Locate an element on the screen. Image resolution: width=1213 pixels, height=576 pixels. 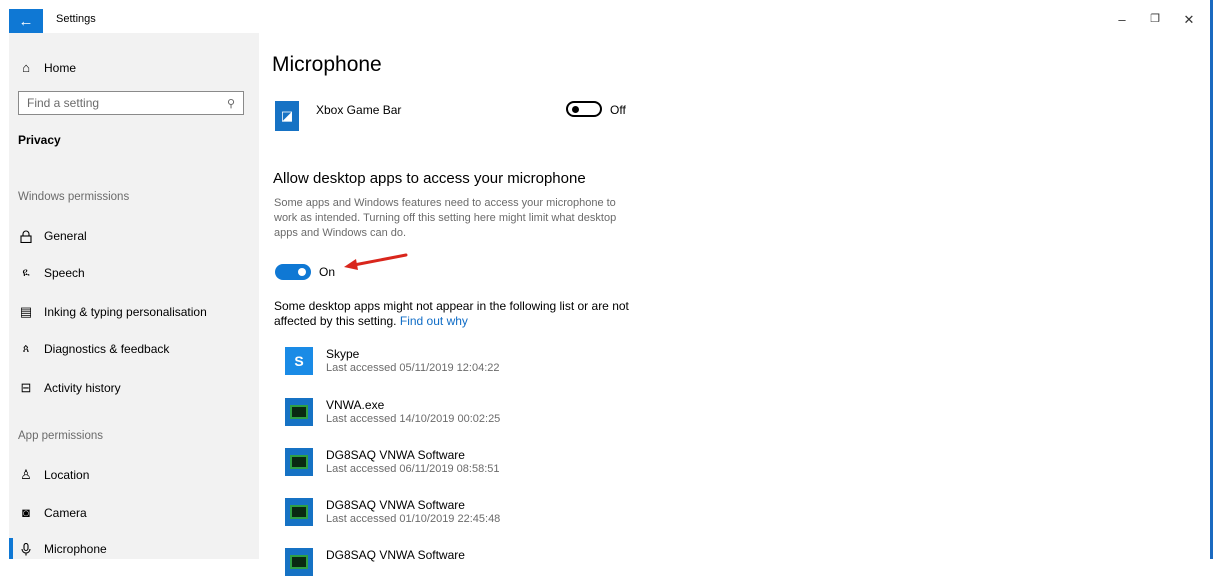
desktop-apps-toggle is located at coordinates (293, 272).